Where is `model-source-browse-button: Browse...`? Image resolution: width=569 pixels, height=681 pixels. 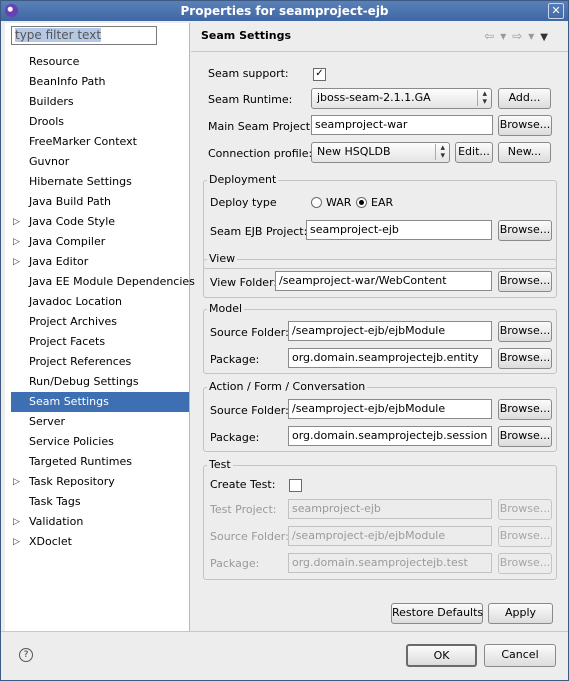 model-source-browse-button: Browse... is located at coordinates (525, 331).